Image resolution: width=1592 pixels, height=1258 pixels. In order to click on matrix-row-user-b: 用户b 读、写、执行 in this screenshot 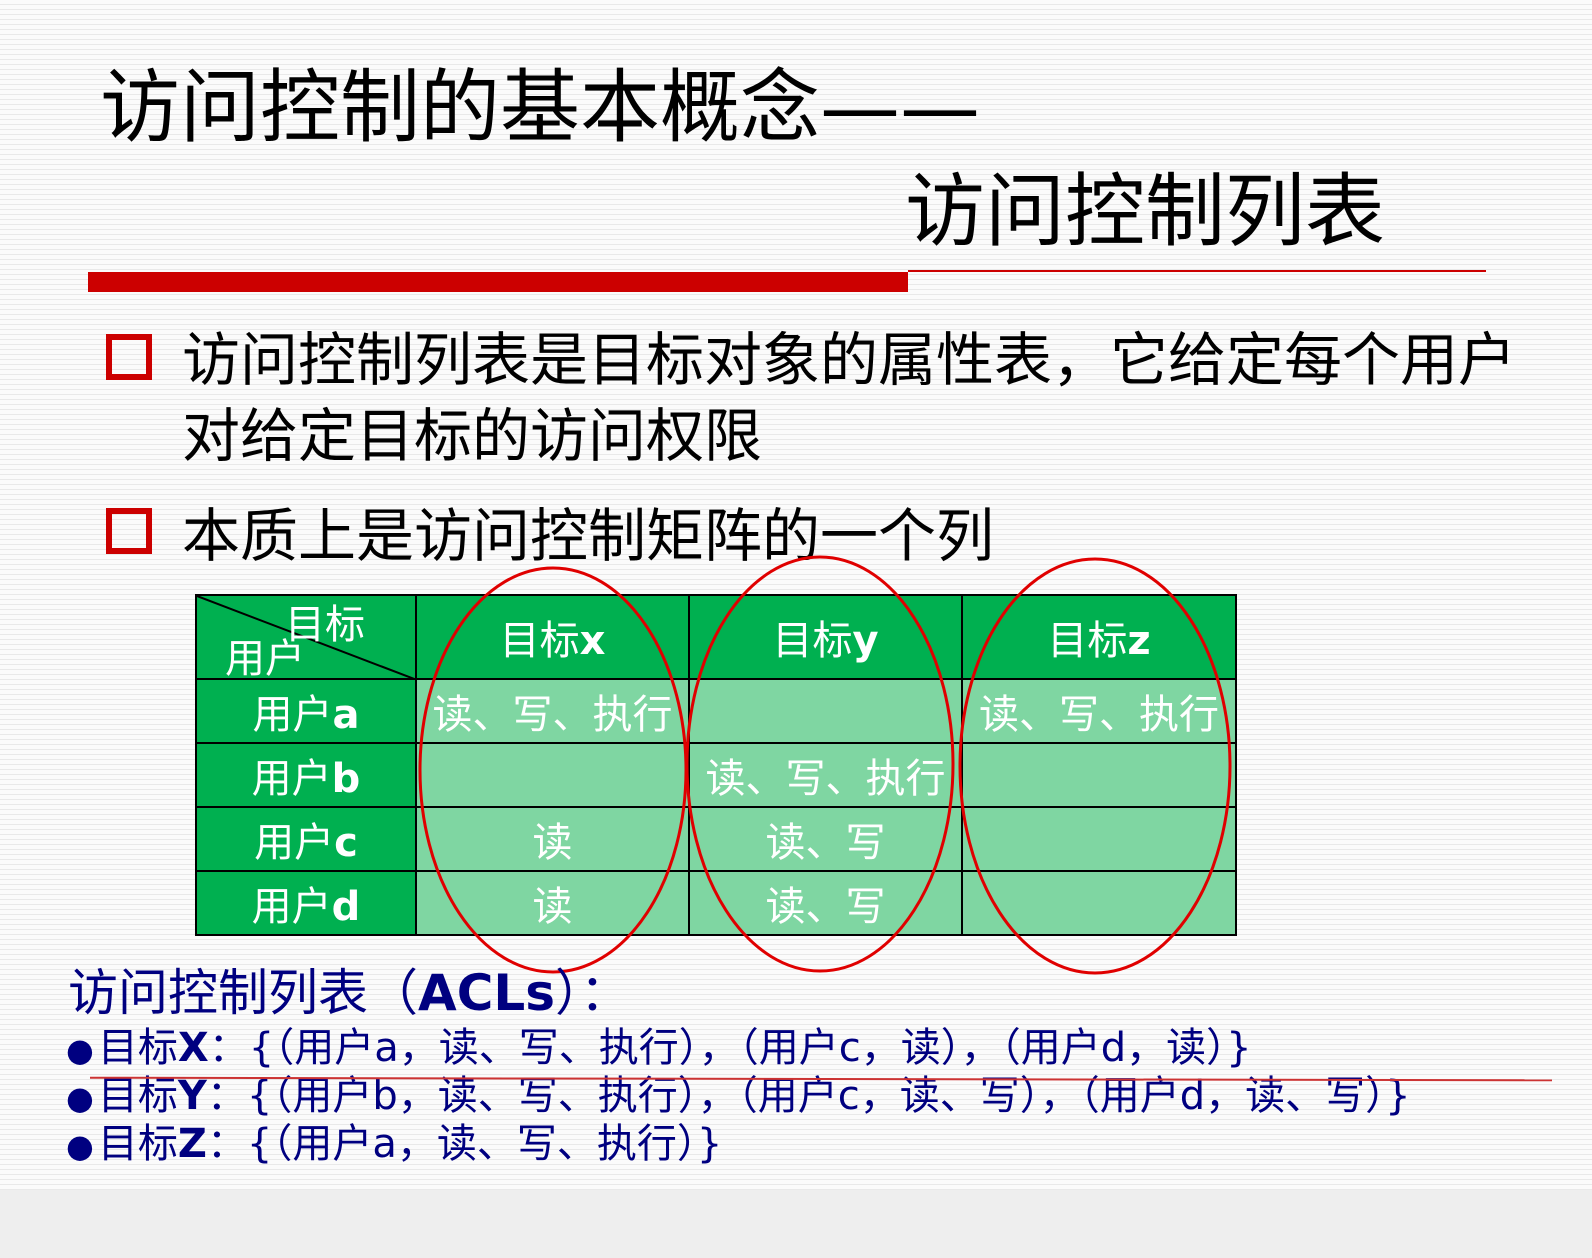, I will do `click(716, 775)`.